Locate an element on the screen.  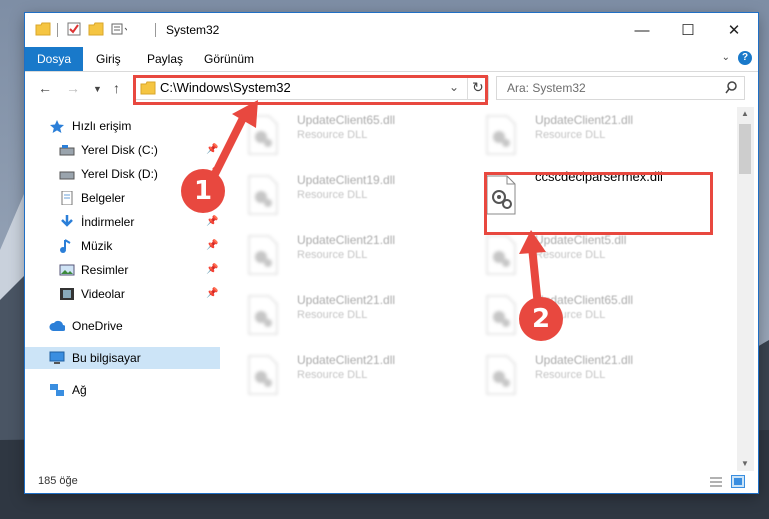
new-folder-icon is located at coordinates (96, 29).